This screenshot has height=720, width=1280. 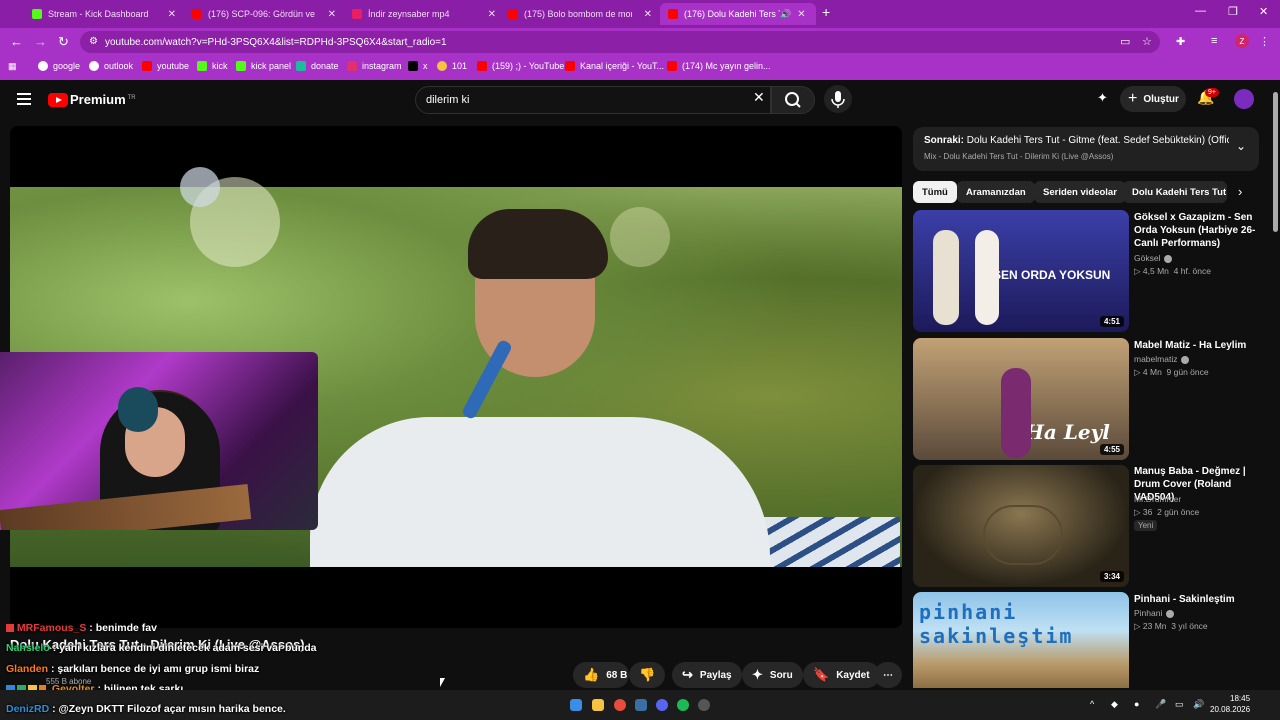 I want to click on new-tab-button: +, so click(x=826, y=12).